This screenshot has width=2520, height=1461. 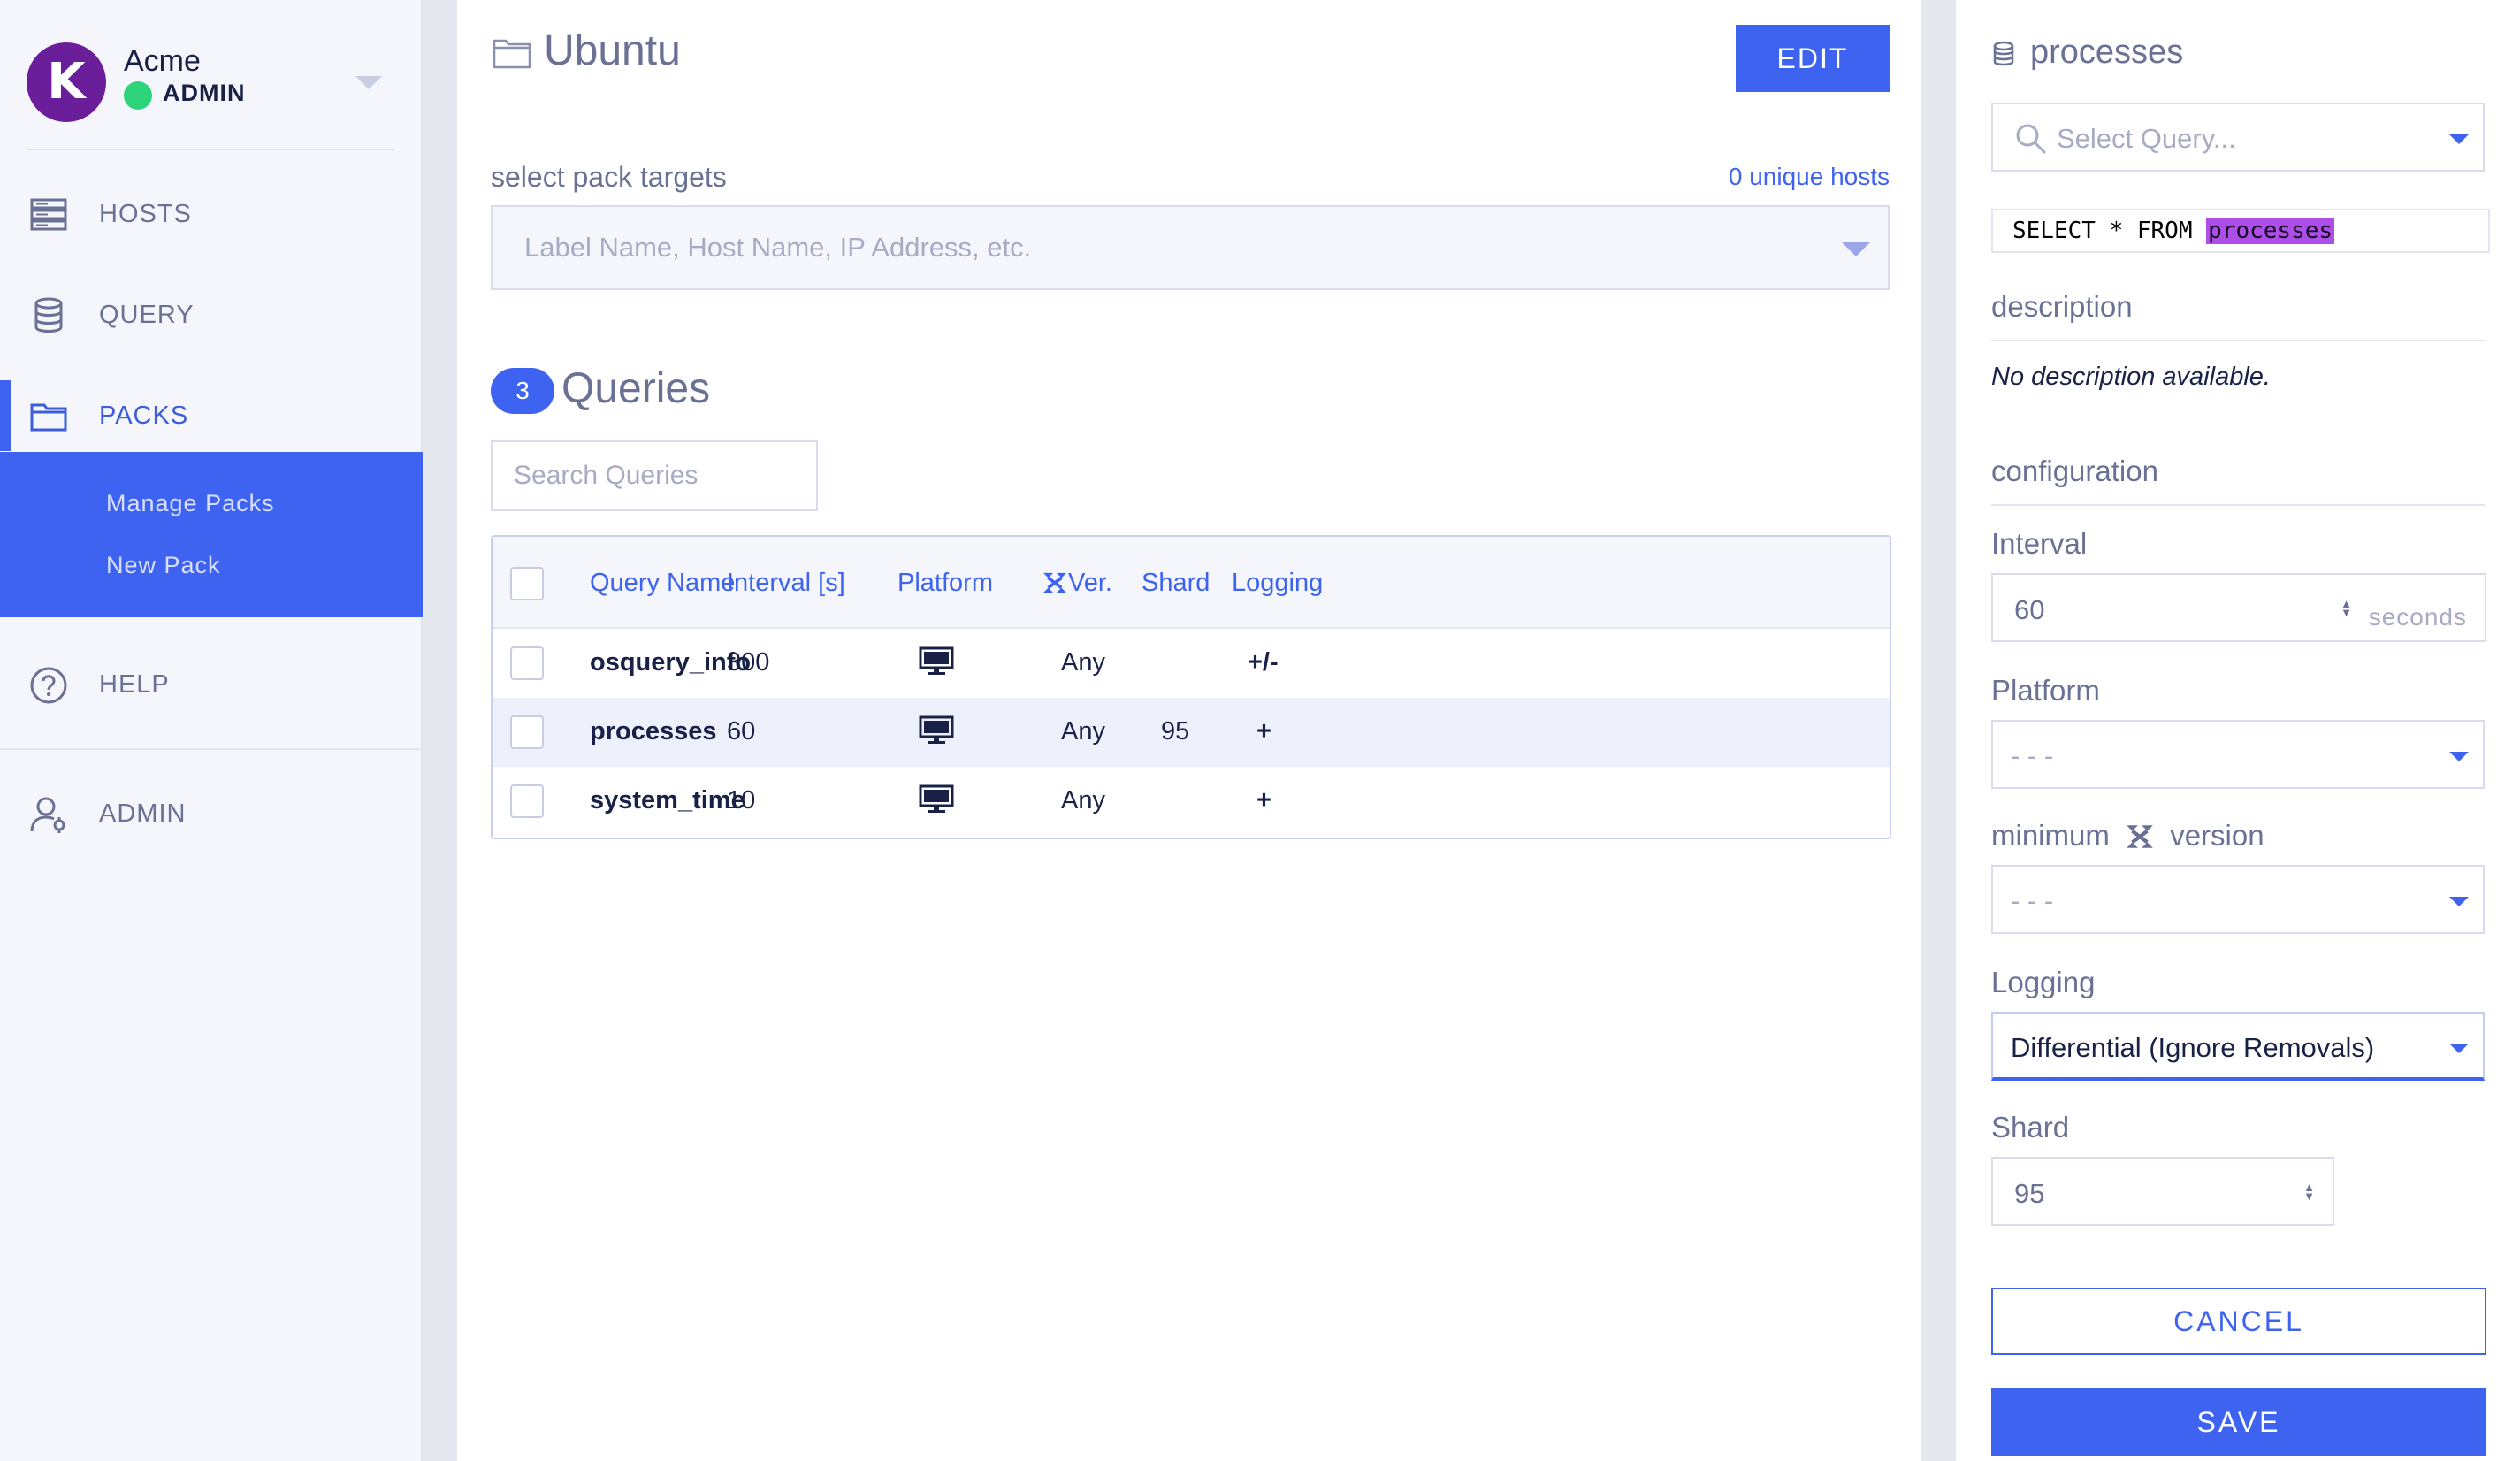 I want to click on shard-label: Shard, so click(x=2030, y=1127).